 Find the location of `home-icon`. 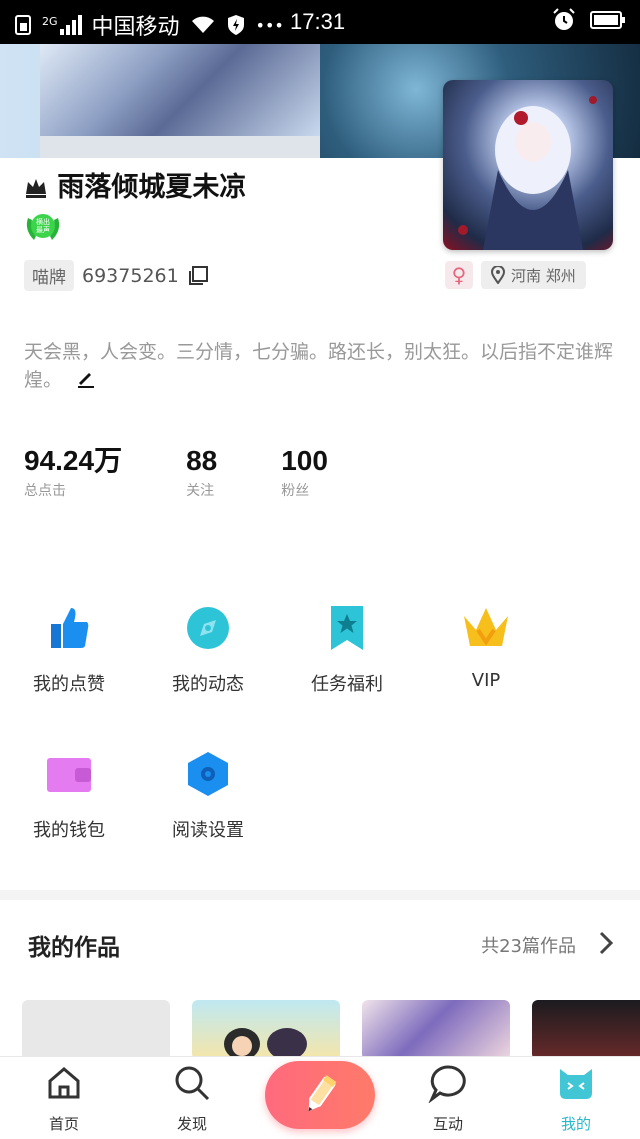

home-icon is located at coordinates (64, 1083).